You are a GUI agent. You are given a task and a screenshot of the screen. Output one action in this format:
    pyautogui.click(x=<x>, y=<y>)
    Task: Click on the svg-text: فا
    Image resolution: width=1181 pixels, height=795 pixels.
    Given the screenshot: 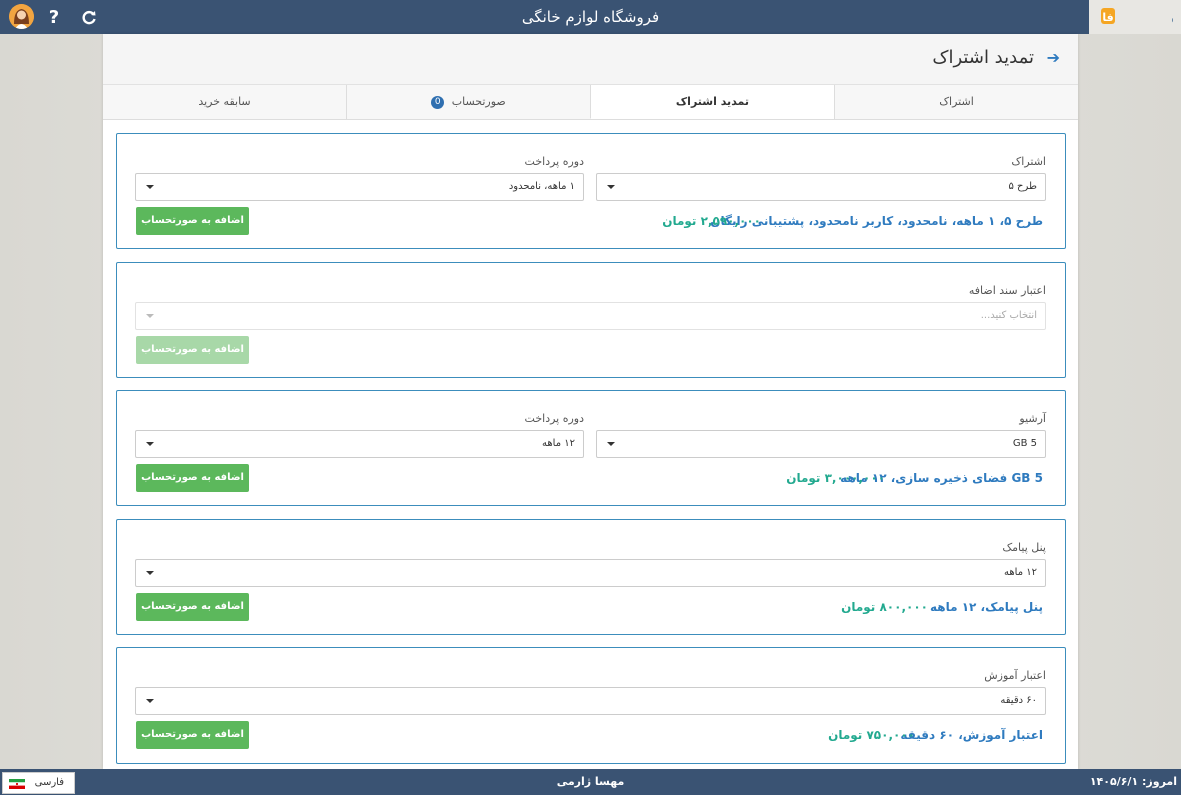 What is the action you would take?
    pyautogui.click(x=1107, y=17)
    